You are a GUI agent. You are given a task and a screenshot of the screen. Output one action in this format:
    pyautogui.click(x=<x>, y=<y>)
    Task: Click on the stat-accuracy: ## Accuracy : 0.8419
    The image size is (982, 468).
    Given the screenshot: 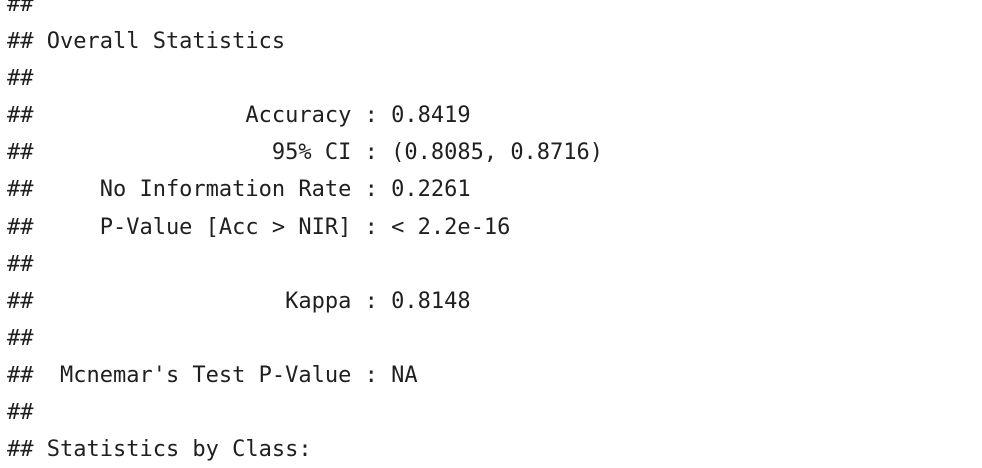 What is the action you would take?
    pyautogui.click(x=239, y=116)
    